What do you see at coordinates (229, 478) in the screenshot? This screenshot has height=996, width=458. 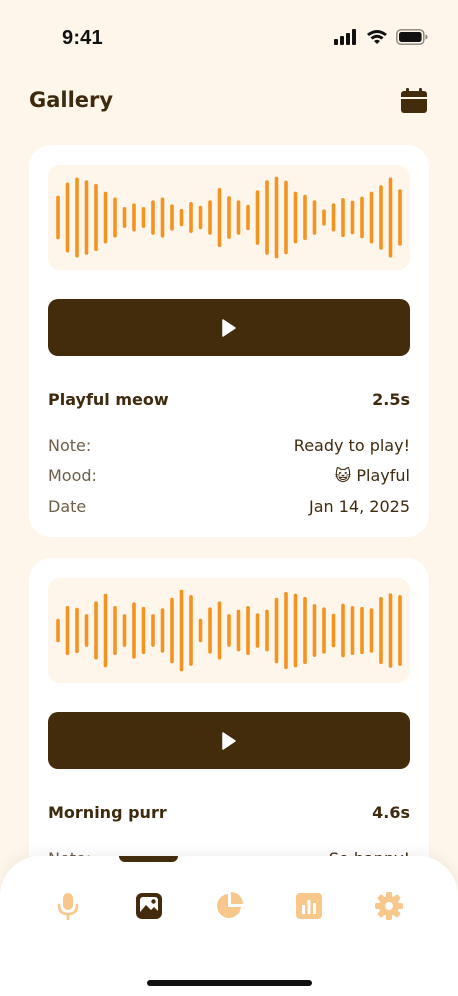 I see `mood-row: Mood: 😺 Playful` at bounding box center [229, 478].